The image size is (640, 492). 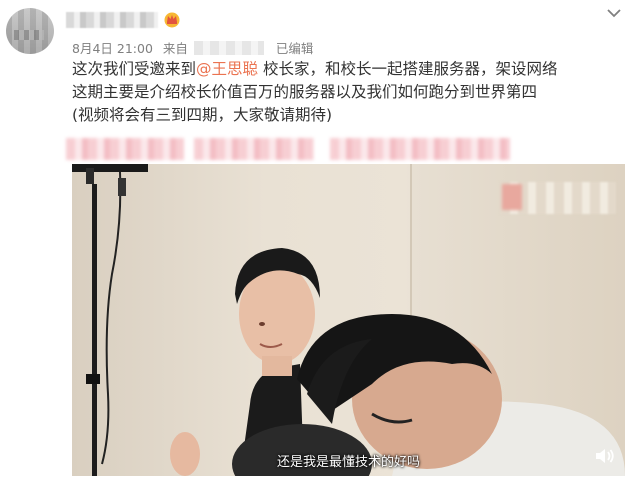 I want to click on avatar, so click(x=30, y=31).